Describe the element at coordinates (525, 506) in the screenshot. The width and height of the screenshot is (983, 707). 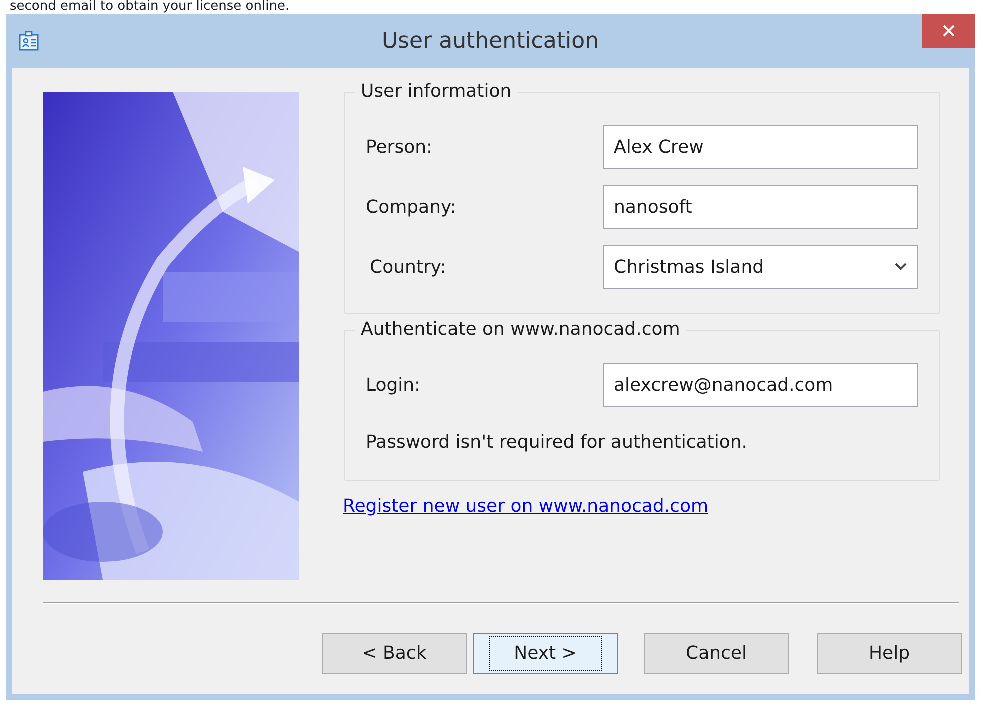
I see `register-link: Register new user on www.nanocad.com` at that location.